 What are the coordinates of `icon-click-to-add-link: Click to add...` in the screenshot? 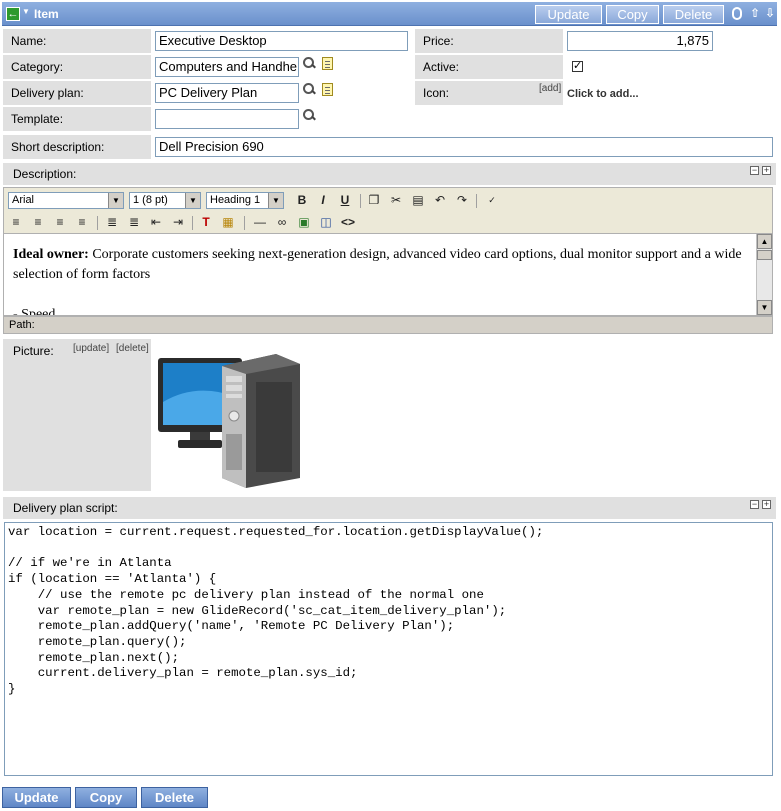 It's located at (603, 94).